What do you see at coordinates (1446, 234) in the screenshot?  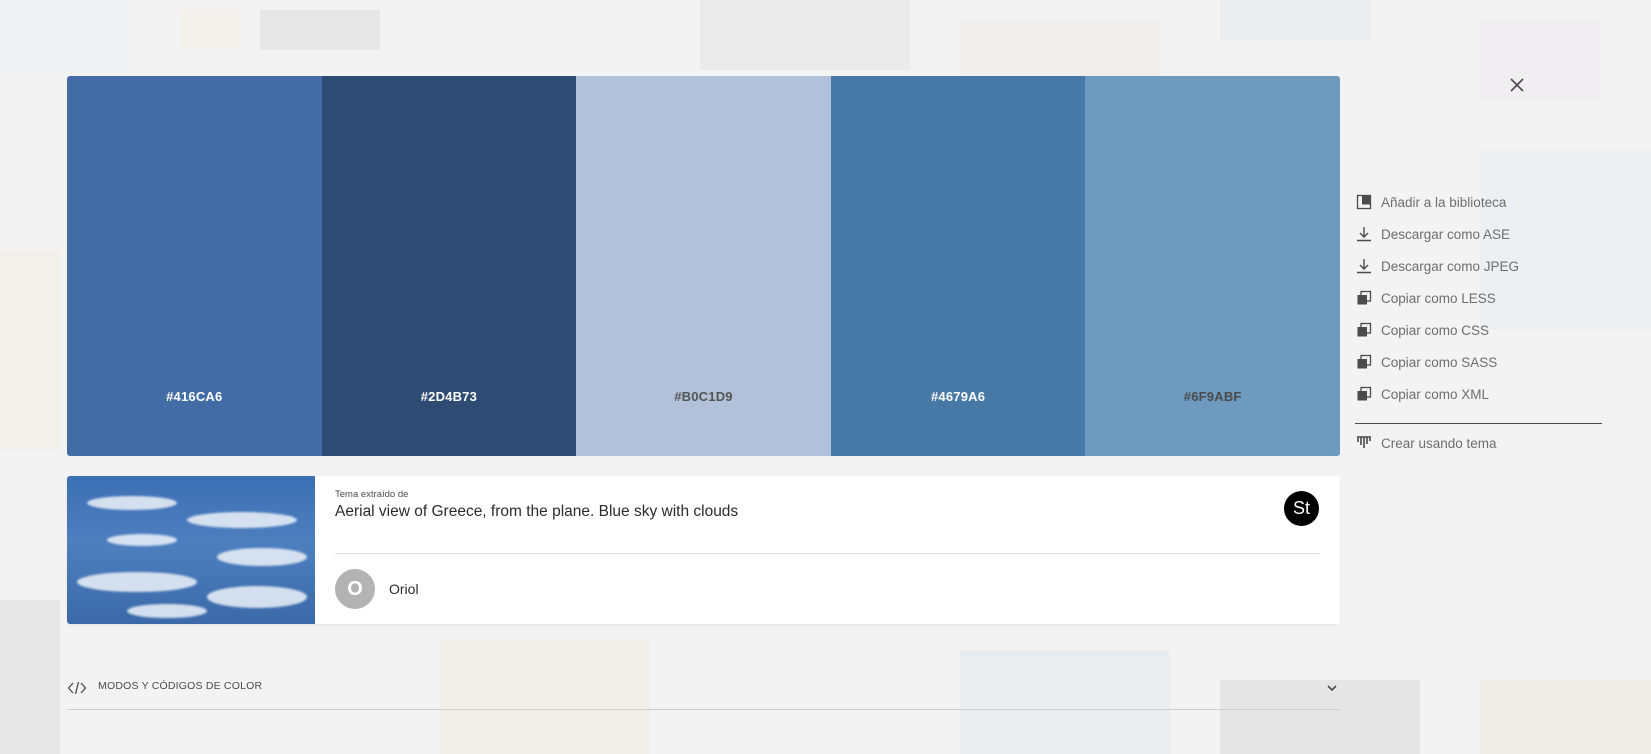 I see `action-label: Descargar como ASE` at bounding box center [1446, 234].